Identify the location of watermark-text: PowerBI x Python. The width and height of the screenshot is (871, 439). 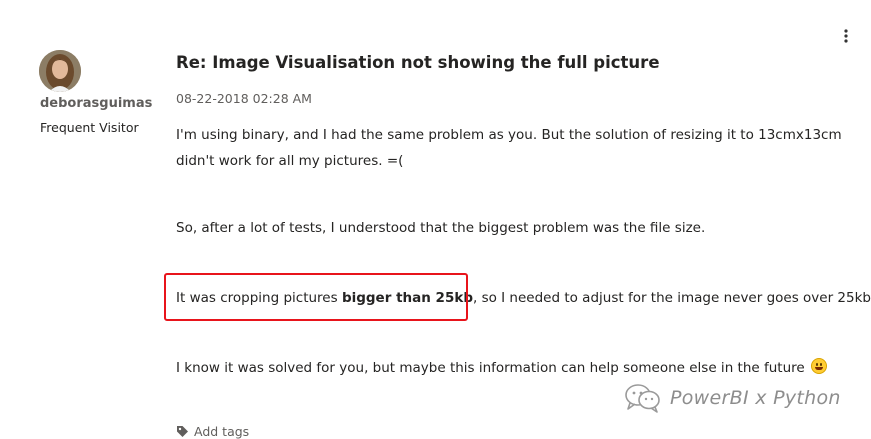
(755, 398).